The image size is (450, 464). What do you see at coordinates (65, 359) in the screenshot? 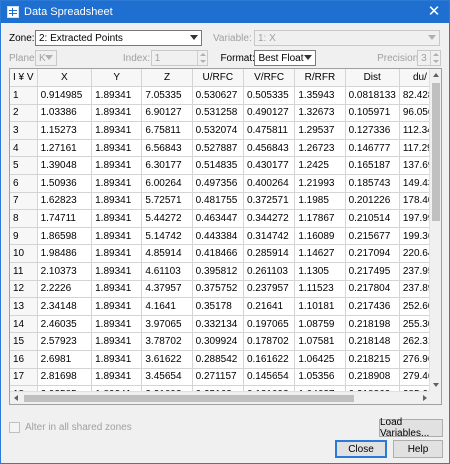
I see `table-cell: 2.6981` at bounding box center [65, 359].